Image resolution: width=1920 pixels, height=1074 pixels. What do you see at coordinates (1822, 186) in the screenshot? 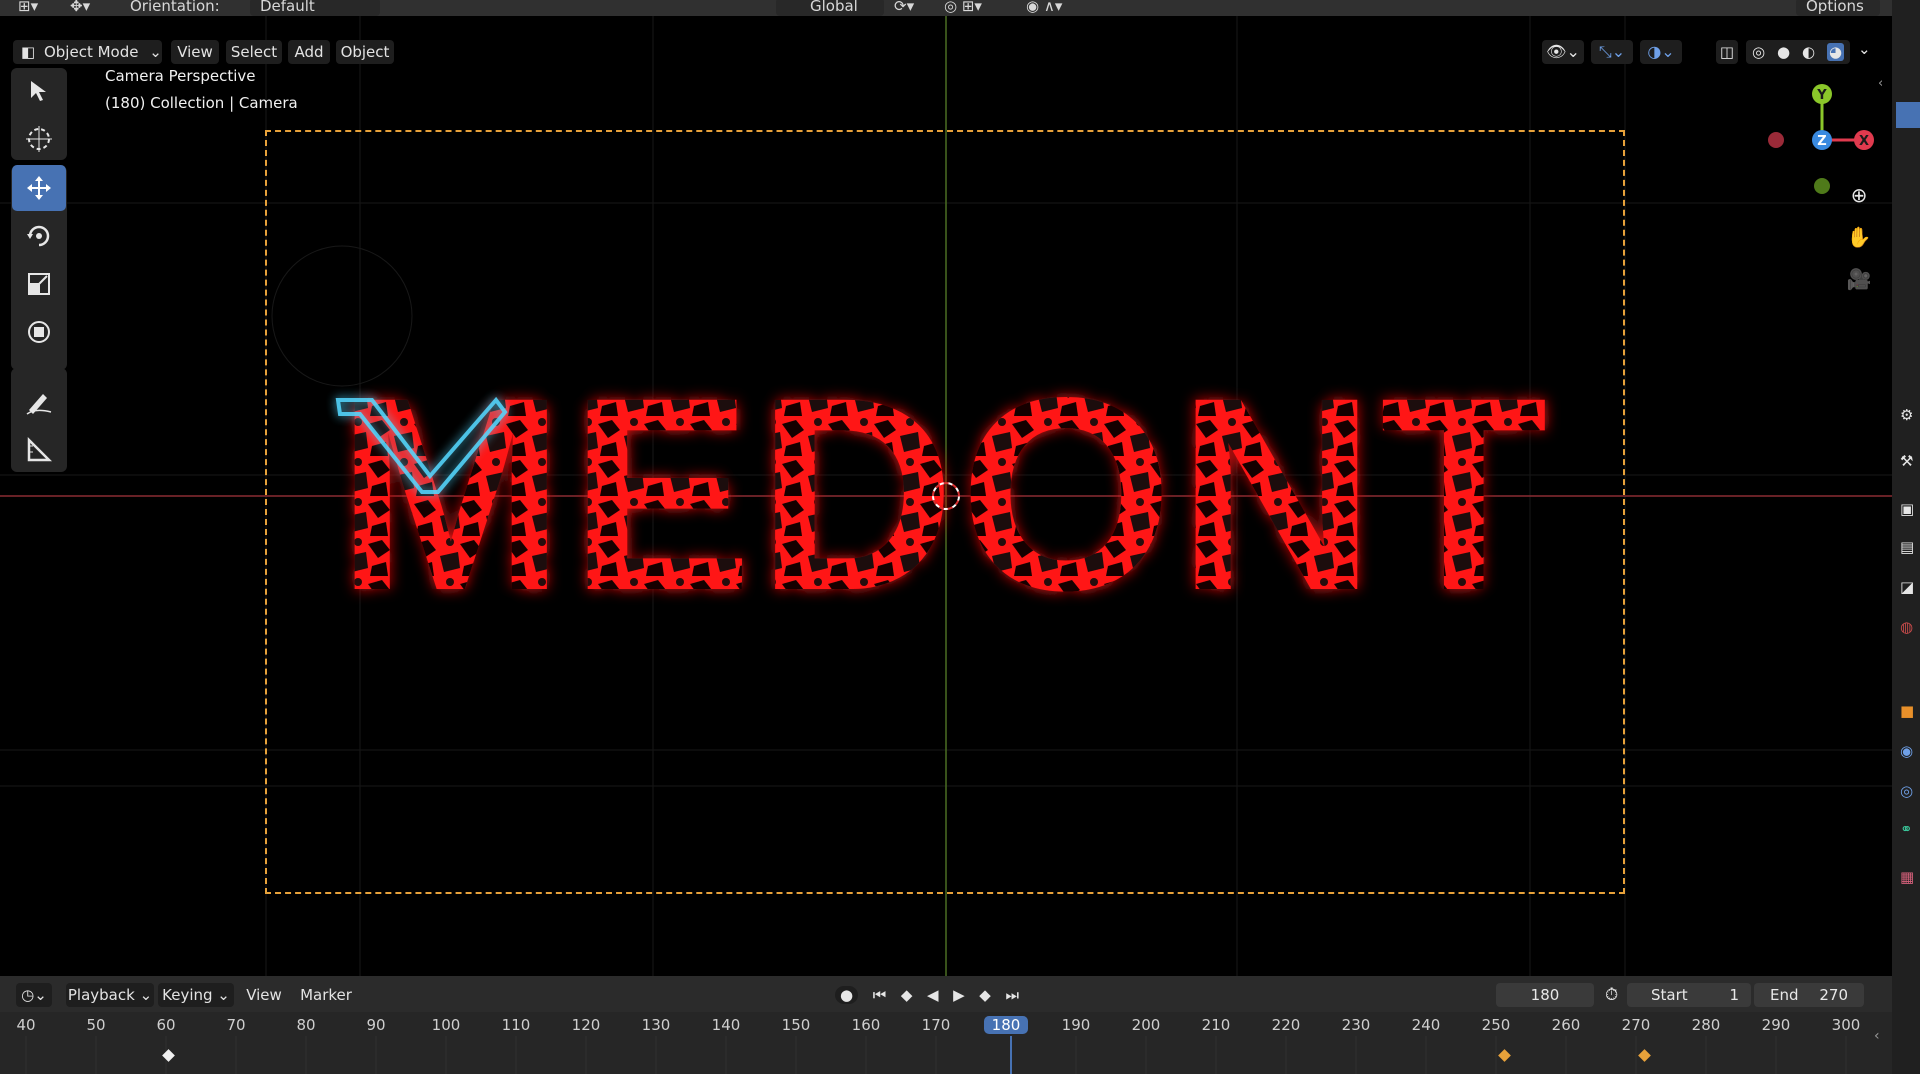
I see `gizmo-neg-y` at bounding box center [1822, 186].